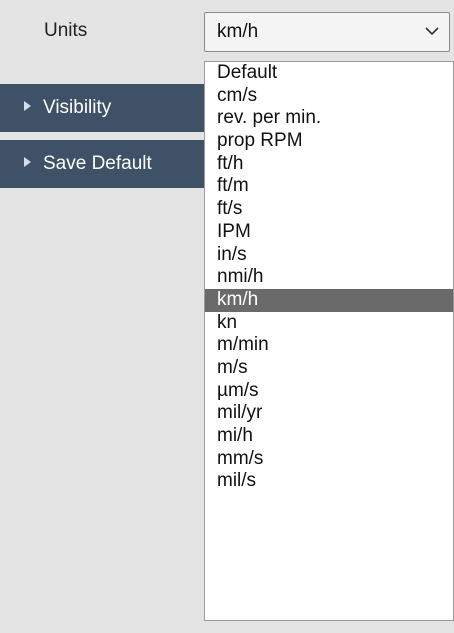  What do you see at coordinates (329, 459) in the screenshot?
I see `dropdown-option: mm/s` at bounding box center [329, 459].